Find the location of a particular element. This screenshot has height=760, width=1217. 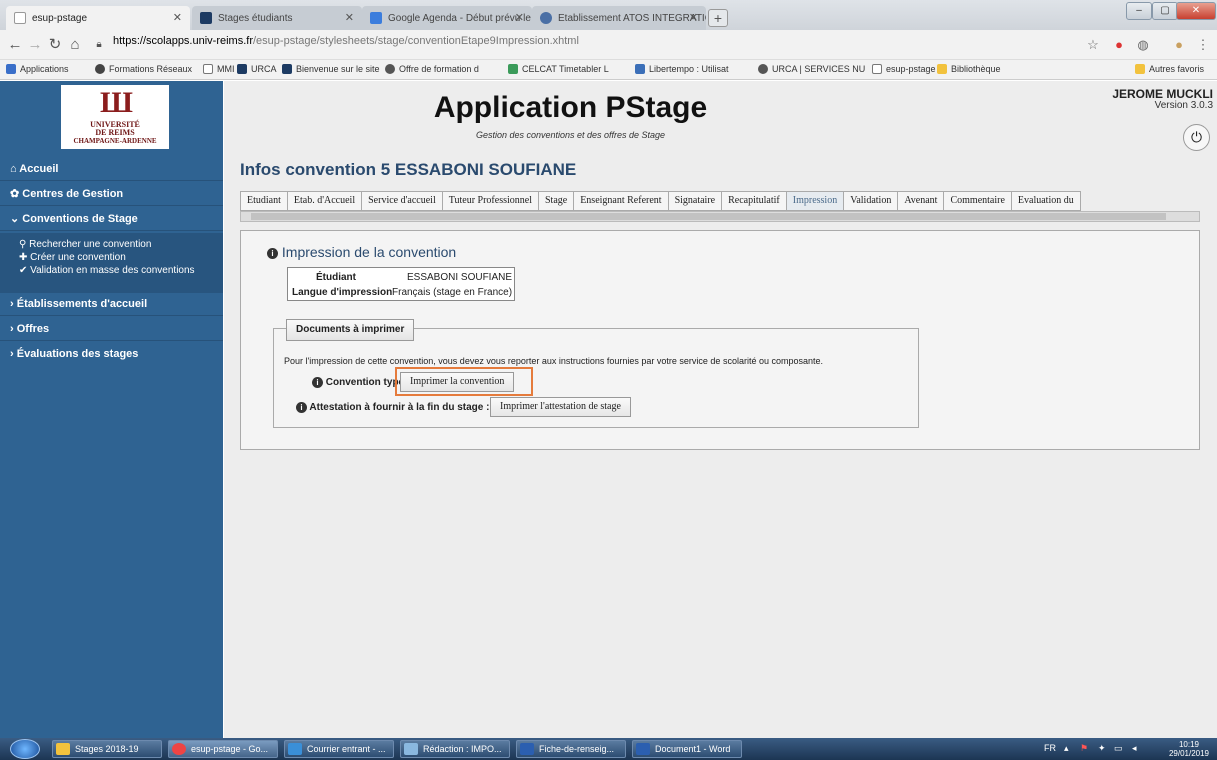

logo-text: DE REIMS is located at coordinates (115, 132).